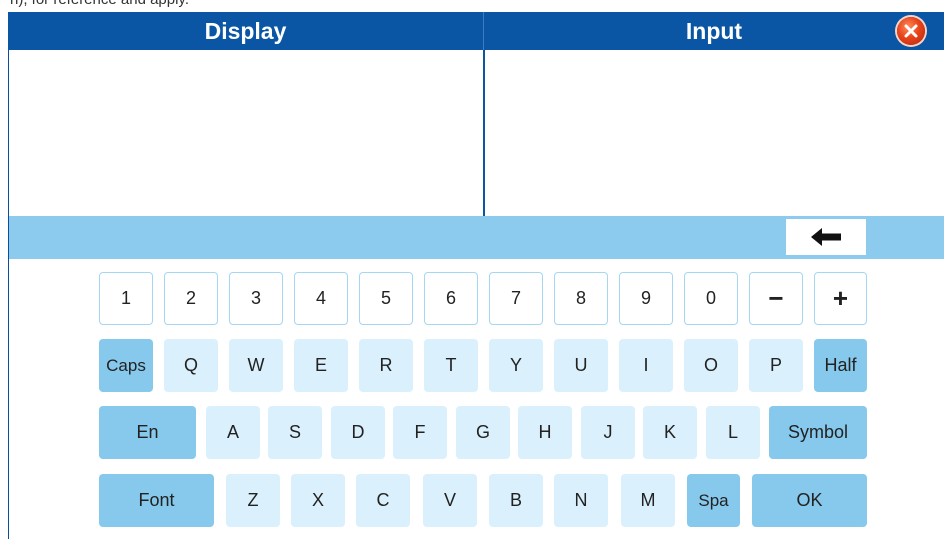  What do you see at coordinates (516, 298) in the screenshot?
I see `key-7: 7` at bounding box center [516, 298].